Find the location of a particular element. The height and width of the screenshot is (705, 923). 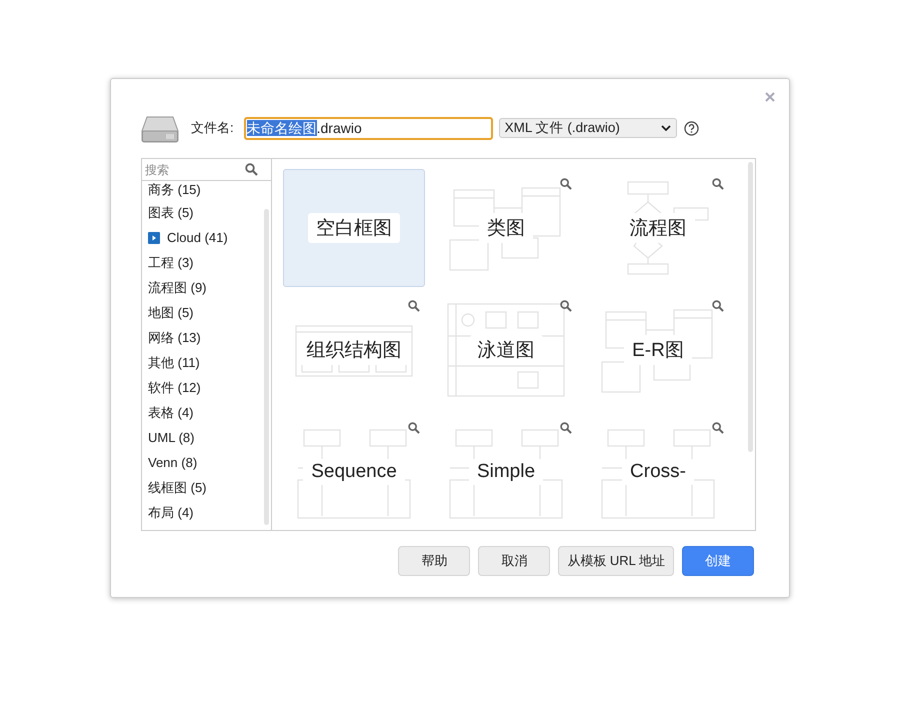

template-tile: 组织结构图 is located at coordinates (354, 350).